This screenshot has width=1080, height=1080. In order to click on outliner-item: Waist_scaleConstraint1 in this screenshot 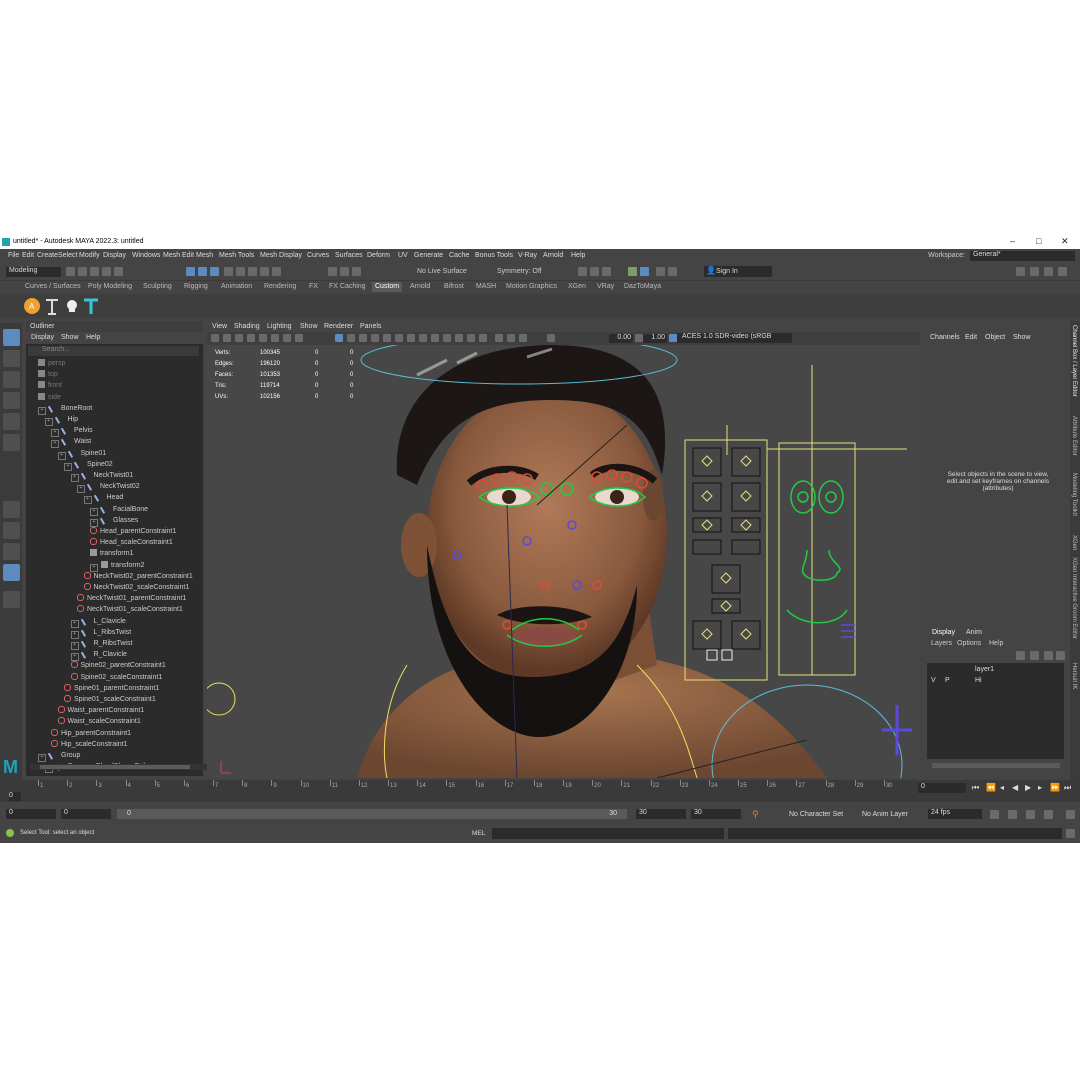, I will do `click(99, 722)`.